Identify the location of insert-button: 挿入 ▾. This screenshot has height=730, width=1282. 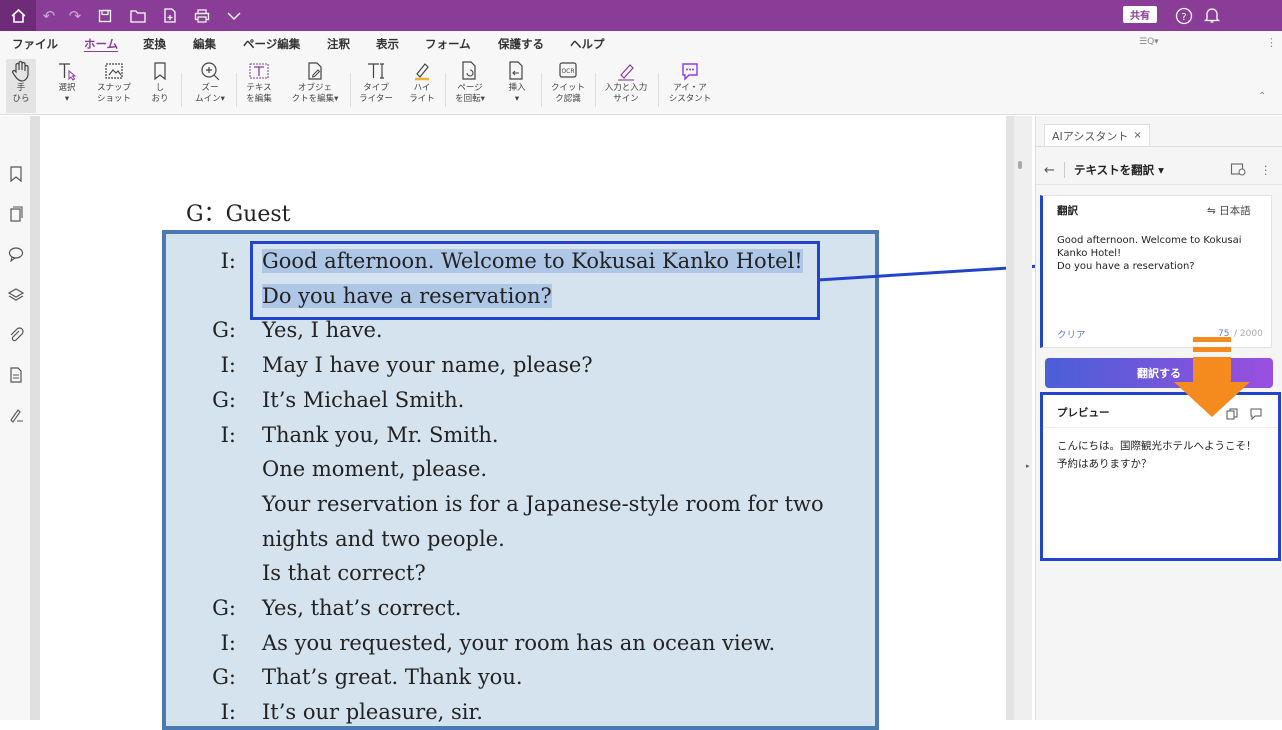
(517, 82).